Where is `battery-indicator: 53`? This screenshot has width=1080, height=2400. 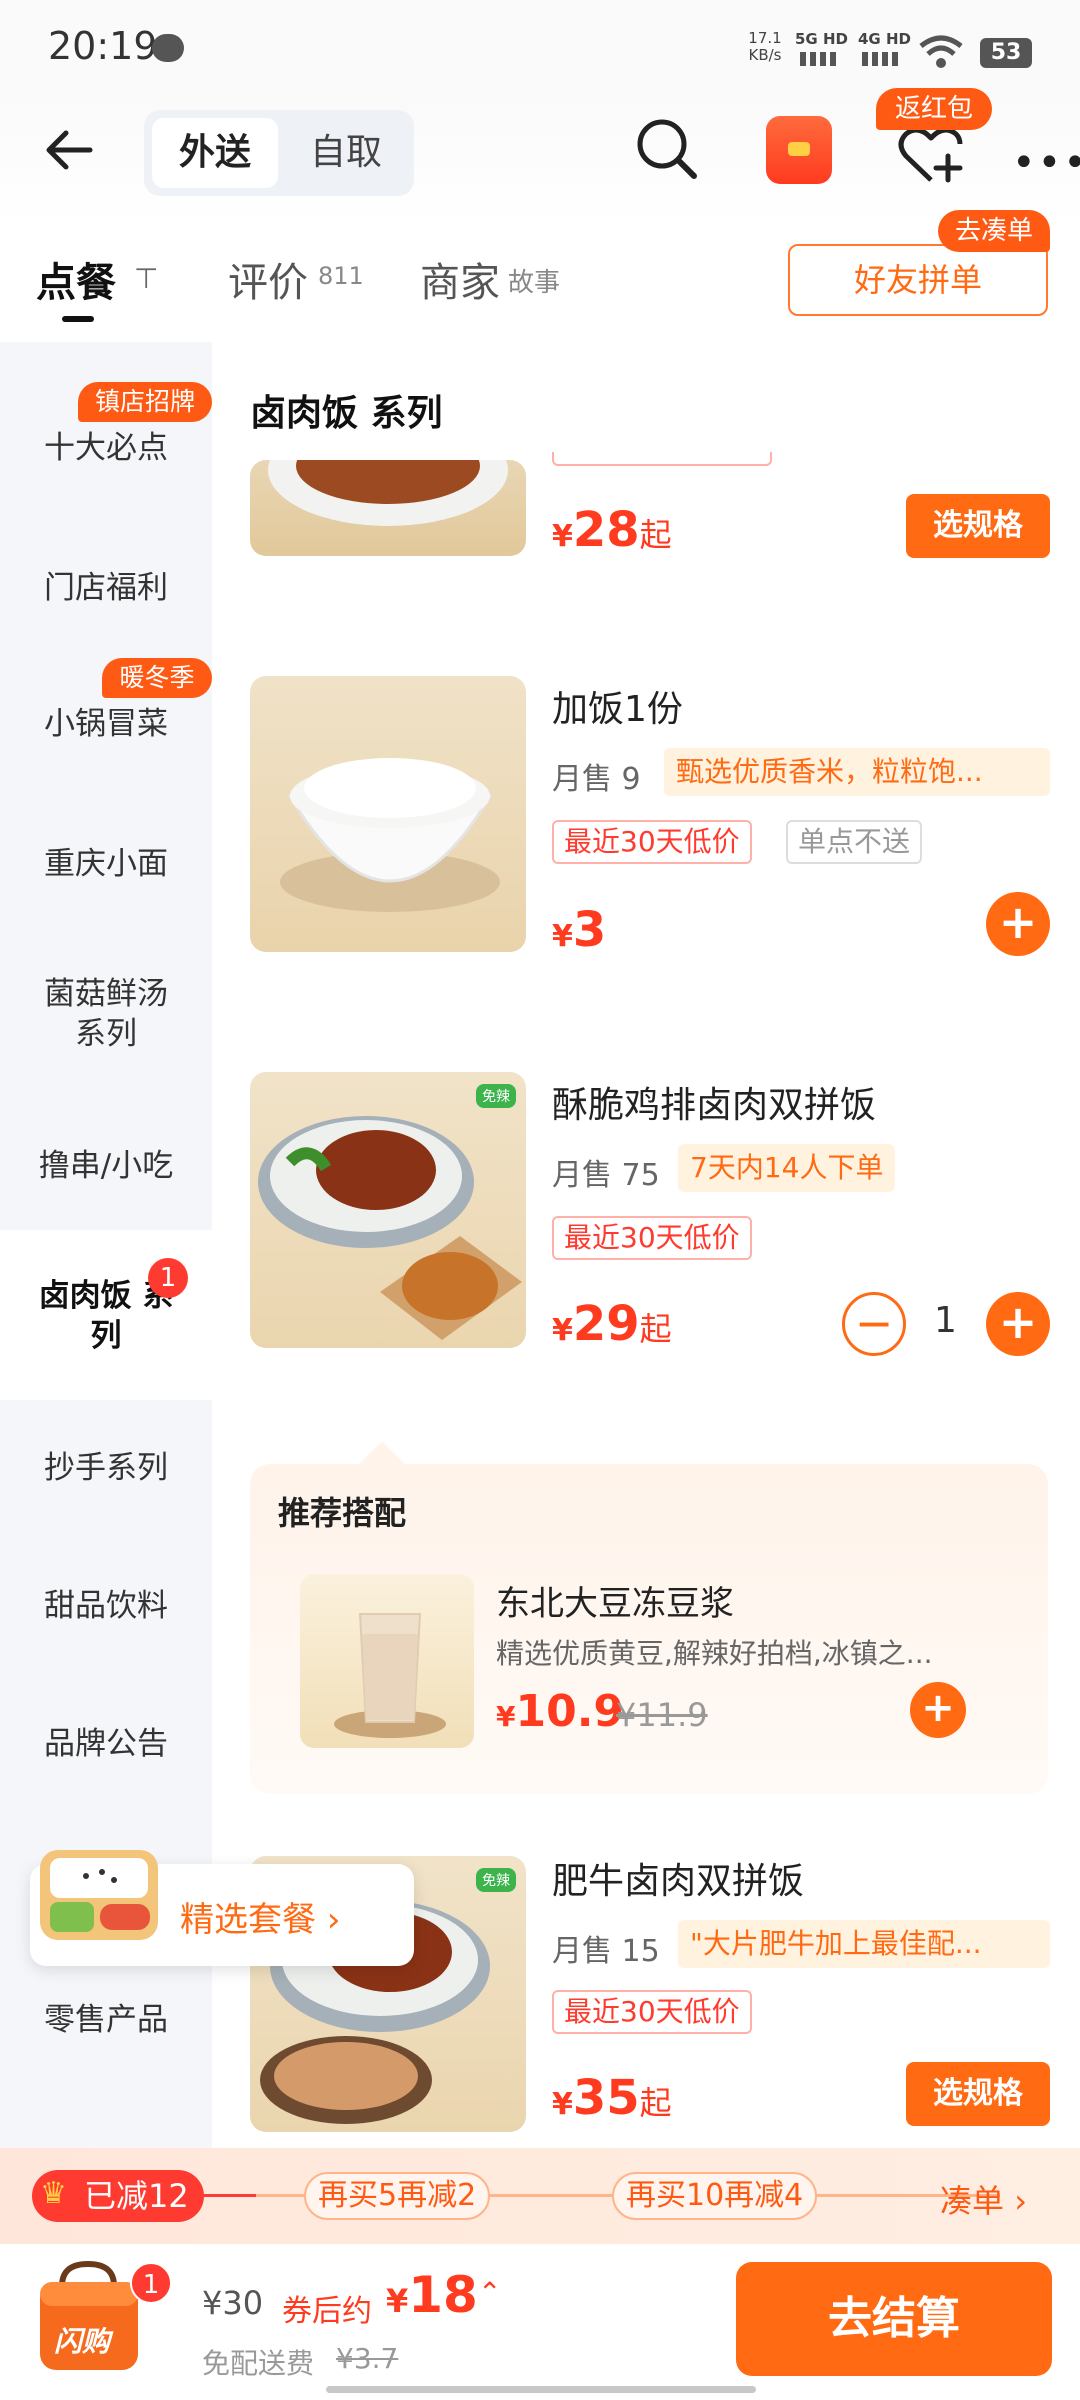 battery-indicator: 53 is located at coordinates (1006, 53).